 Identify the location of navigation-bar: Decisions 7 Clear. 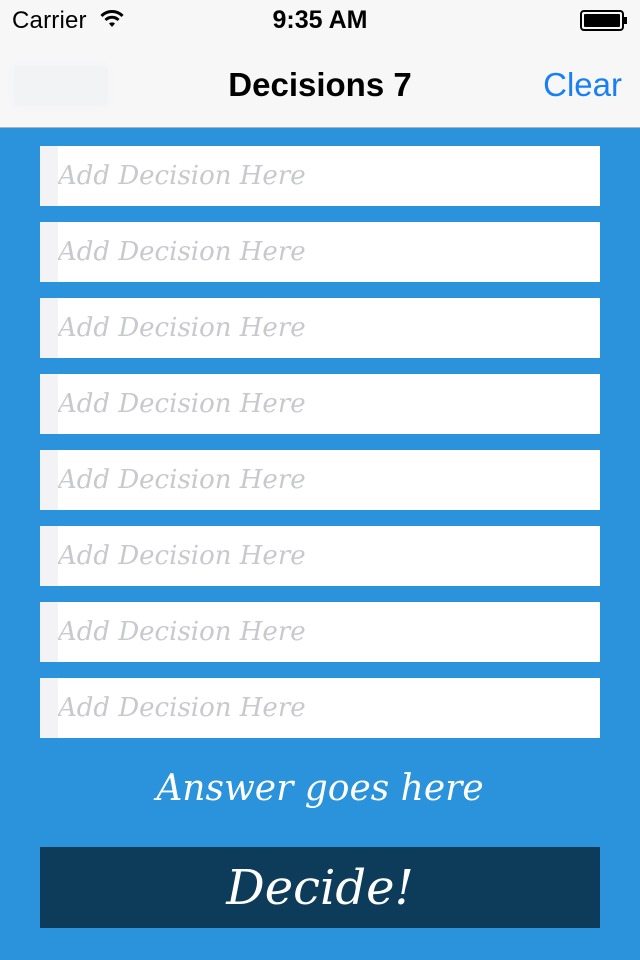
(320, 84).